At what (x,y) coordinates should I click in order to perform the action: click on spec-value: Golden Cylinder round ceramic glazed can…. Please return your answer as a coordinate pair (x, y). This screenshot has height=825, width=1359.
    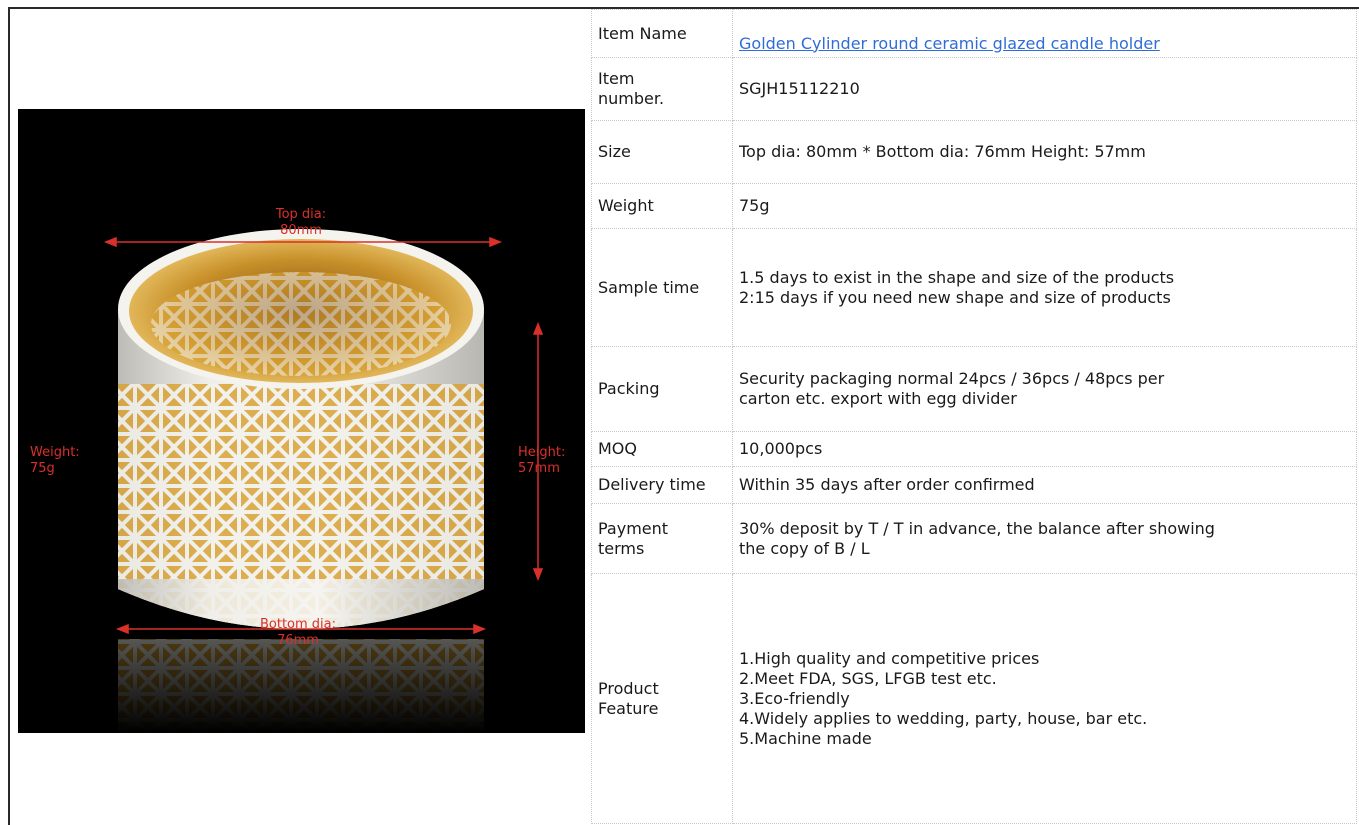
    Looking at the image, I should click on (1044, 33).